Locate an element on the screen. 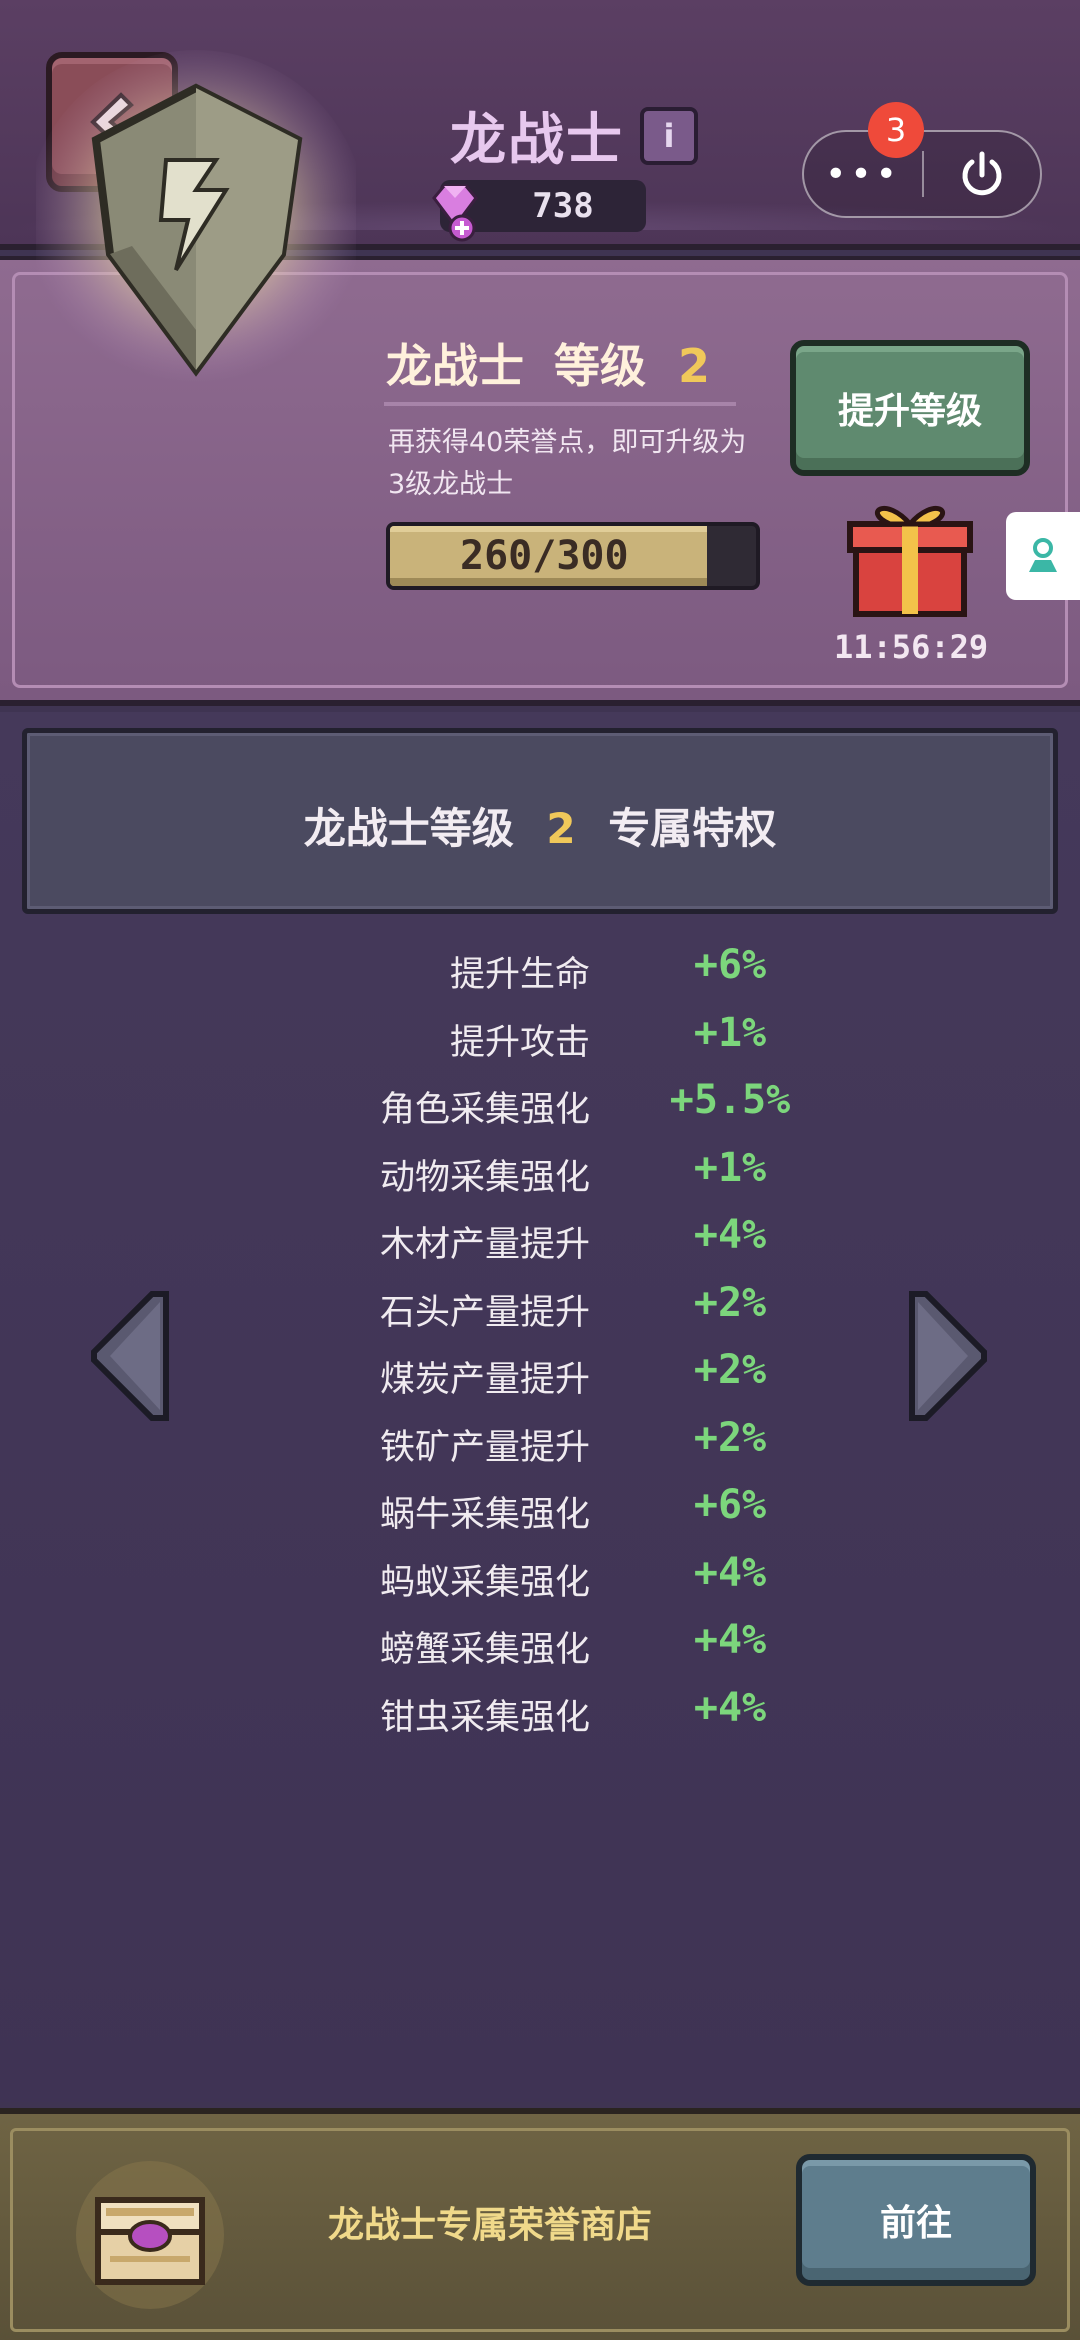 The image size is (1080, 2340). side-tab-icon is located at coordinates (1043, 555).